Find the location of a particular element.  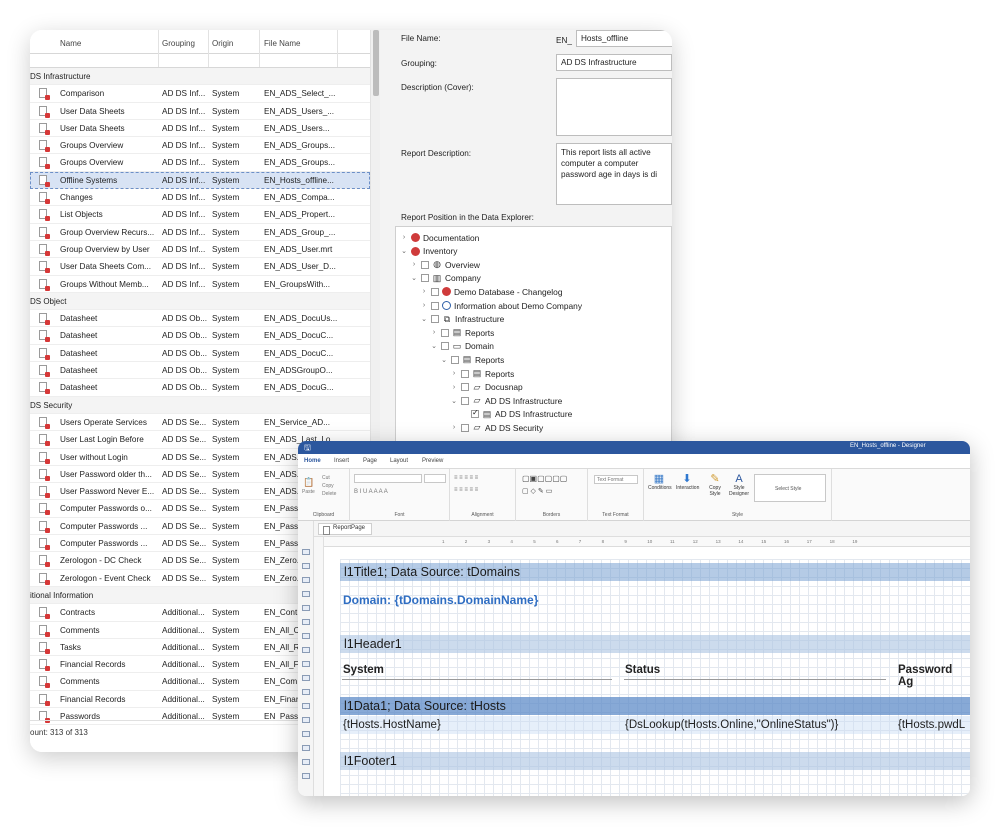

column-header-grouping: Grouping is located at coordinates (178, 43).